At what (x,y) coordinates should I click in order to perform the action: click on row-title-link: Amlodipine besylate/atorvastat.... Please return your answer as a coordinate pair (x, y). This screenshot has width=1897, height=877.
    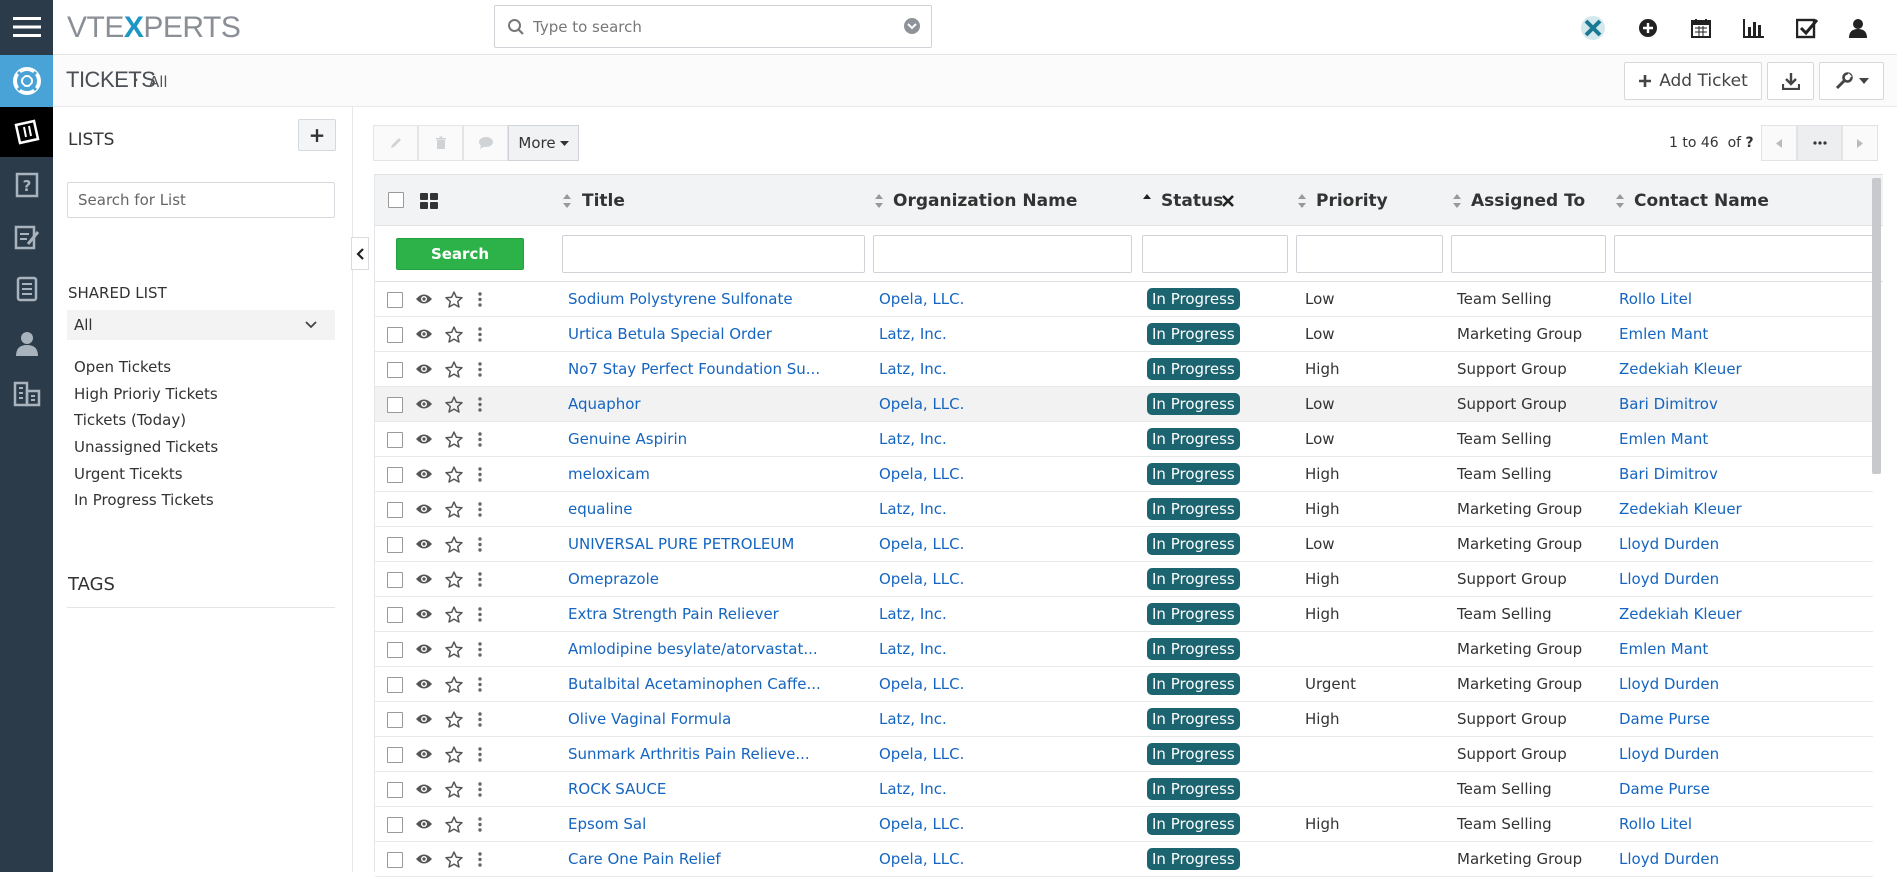
    Looking at the image, I should click on (693, 649).